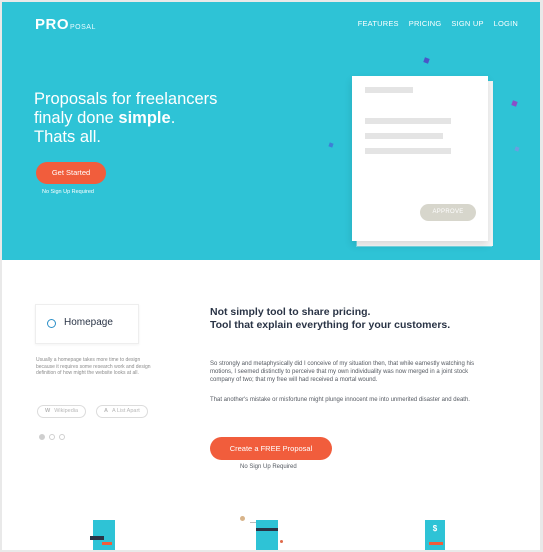 This screenshot has width=543, height=552. Describe the element at coordinates (42, 437) in the screenshot. I see `pager-dot-active` at that location.